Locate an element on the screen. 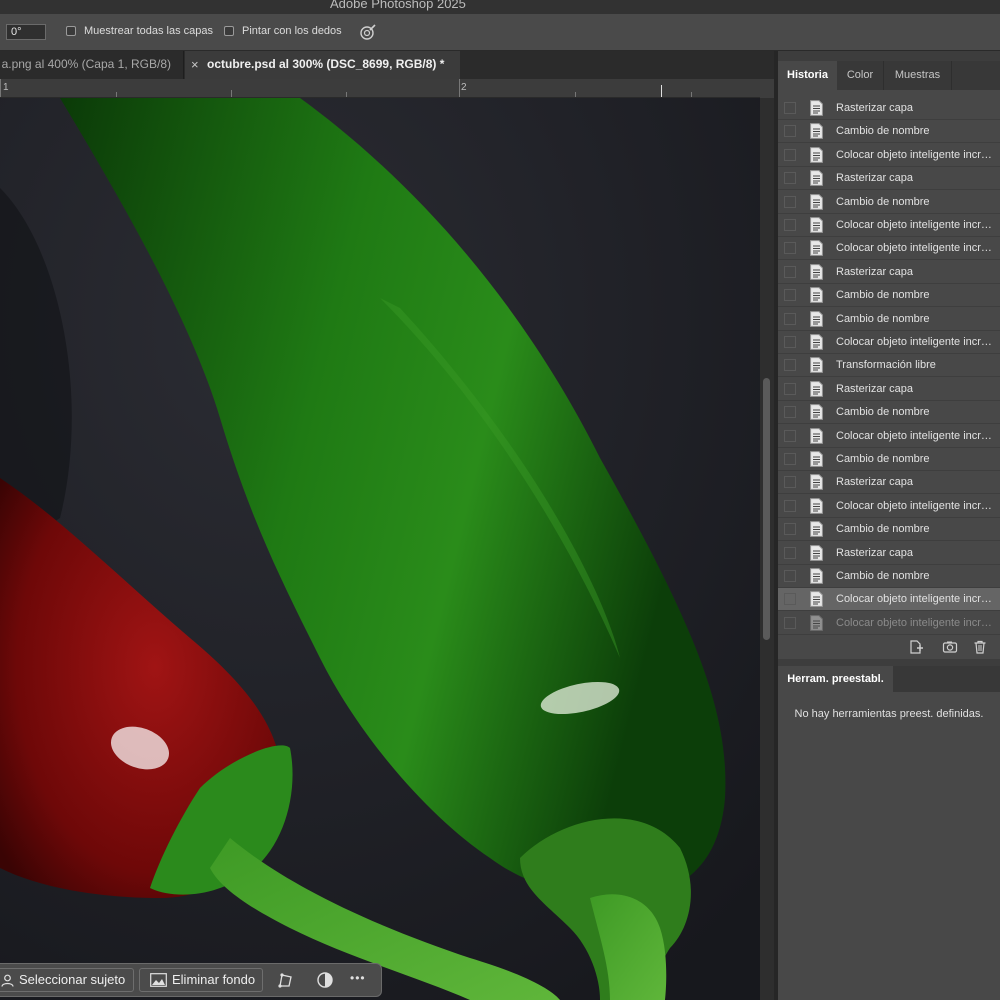  trash-icon is located at coordinates (980, 647).